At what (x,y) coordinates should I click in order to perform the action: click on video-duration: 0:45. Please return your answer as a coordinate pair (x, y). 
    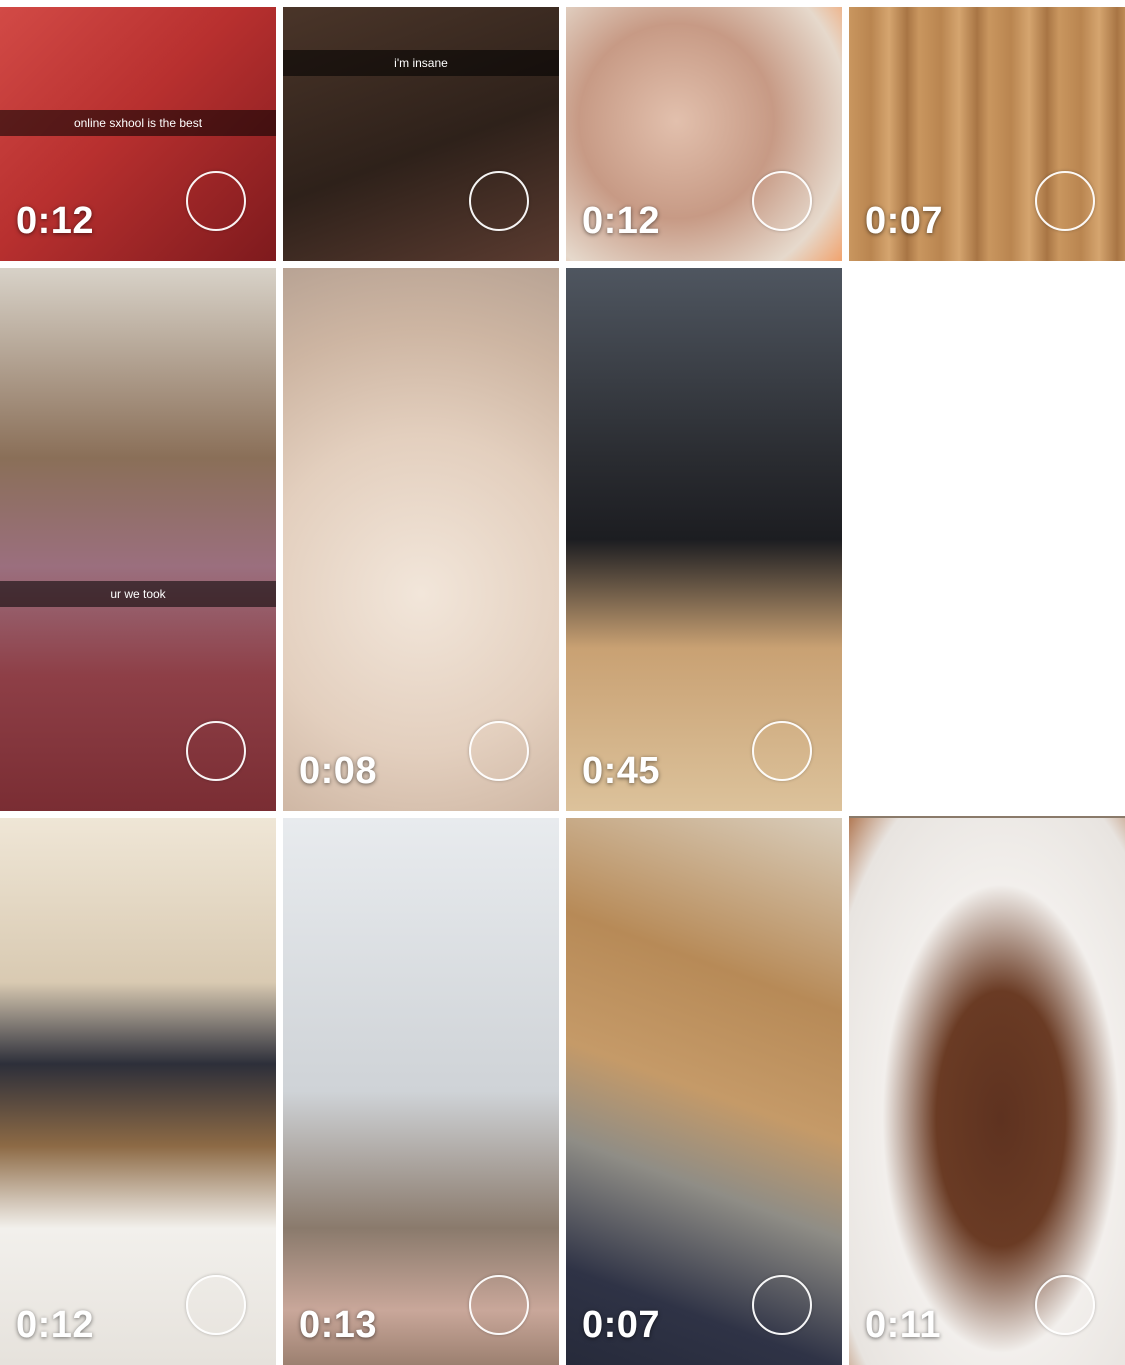
    Looking at the image, I should click on (621, 771).